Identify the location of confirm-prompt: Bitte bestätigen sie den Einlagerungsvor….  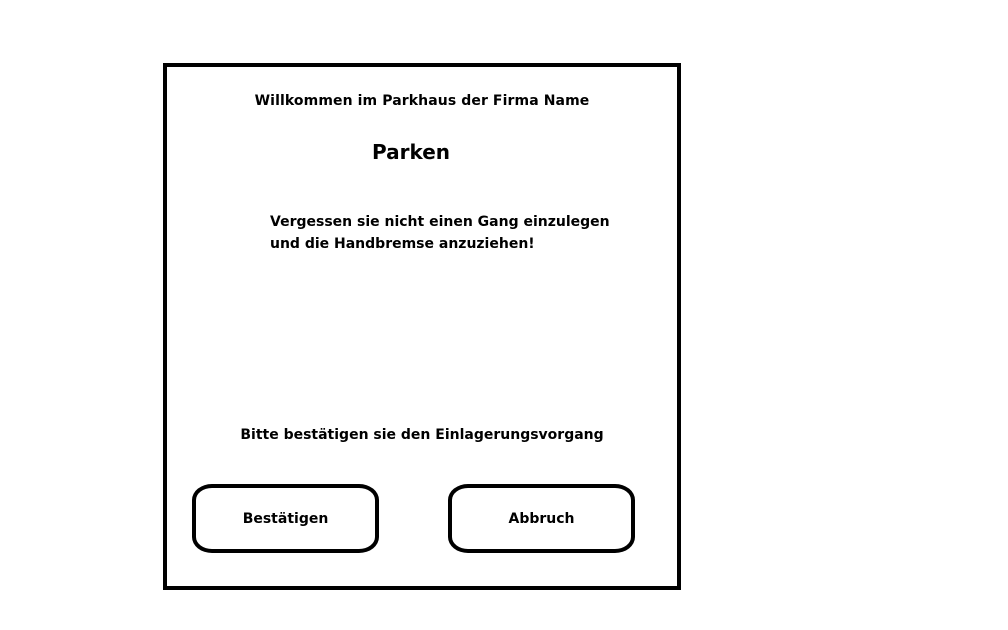
(422, 435).